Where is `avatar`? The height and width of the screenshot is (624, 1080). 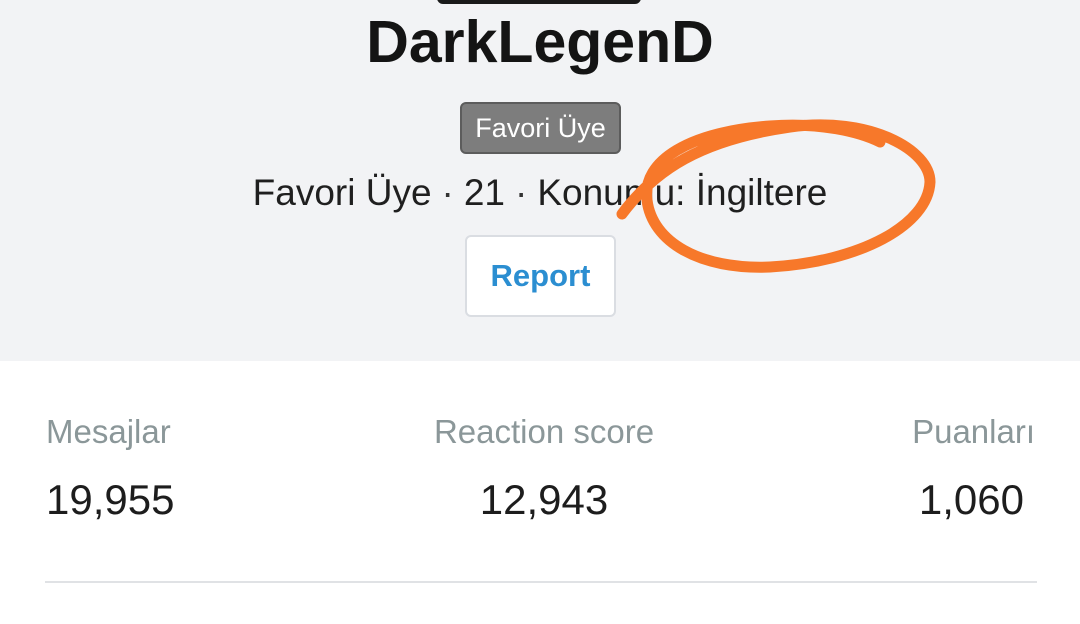
avatar is located at coordinates (539, 2).